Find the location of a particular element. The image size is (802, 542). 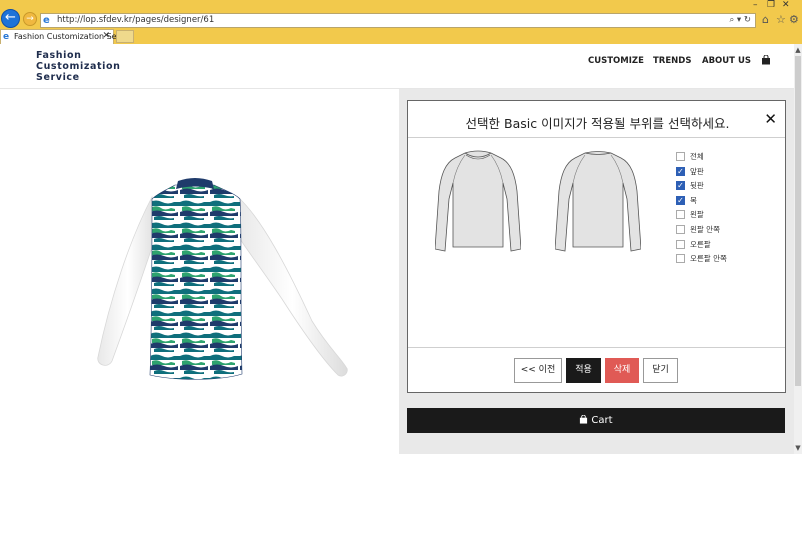

part-option-label: 오른팔 안쪽 is located at coordinates (708, 259).